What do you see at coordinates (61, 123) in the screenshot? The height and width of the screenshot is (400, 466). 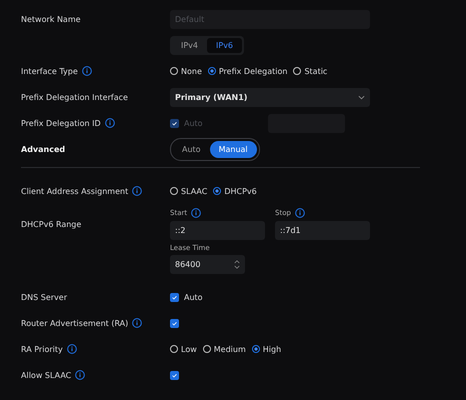 I see `field-label: Prefix Delegation ID` at bounding box center [61, 123].